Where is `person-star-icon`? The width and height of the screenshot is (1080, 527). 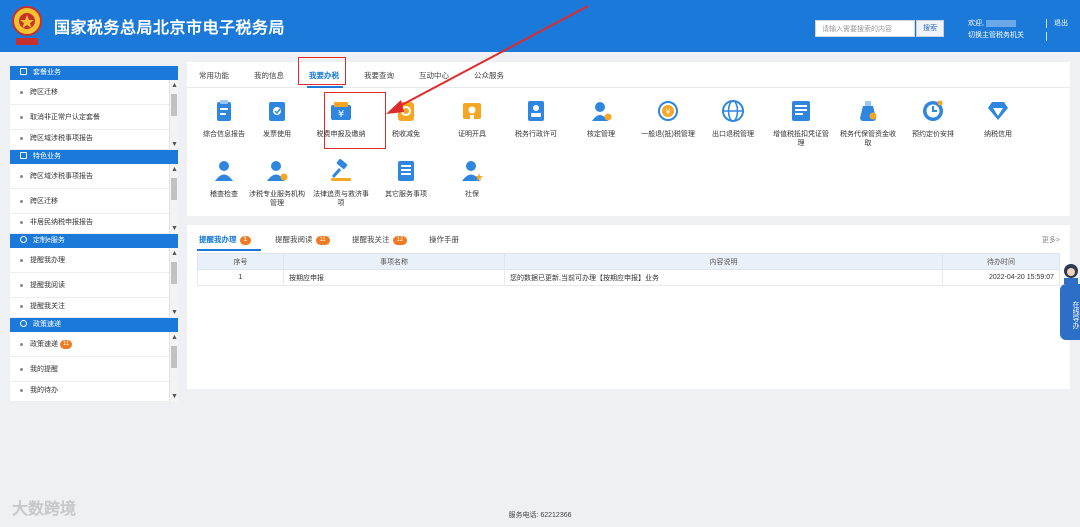
person-star-icon is located at coordinates (472, 171).